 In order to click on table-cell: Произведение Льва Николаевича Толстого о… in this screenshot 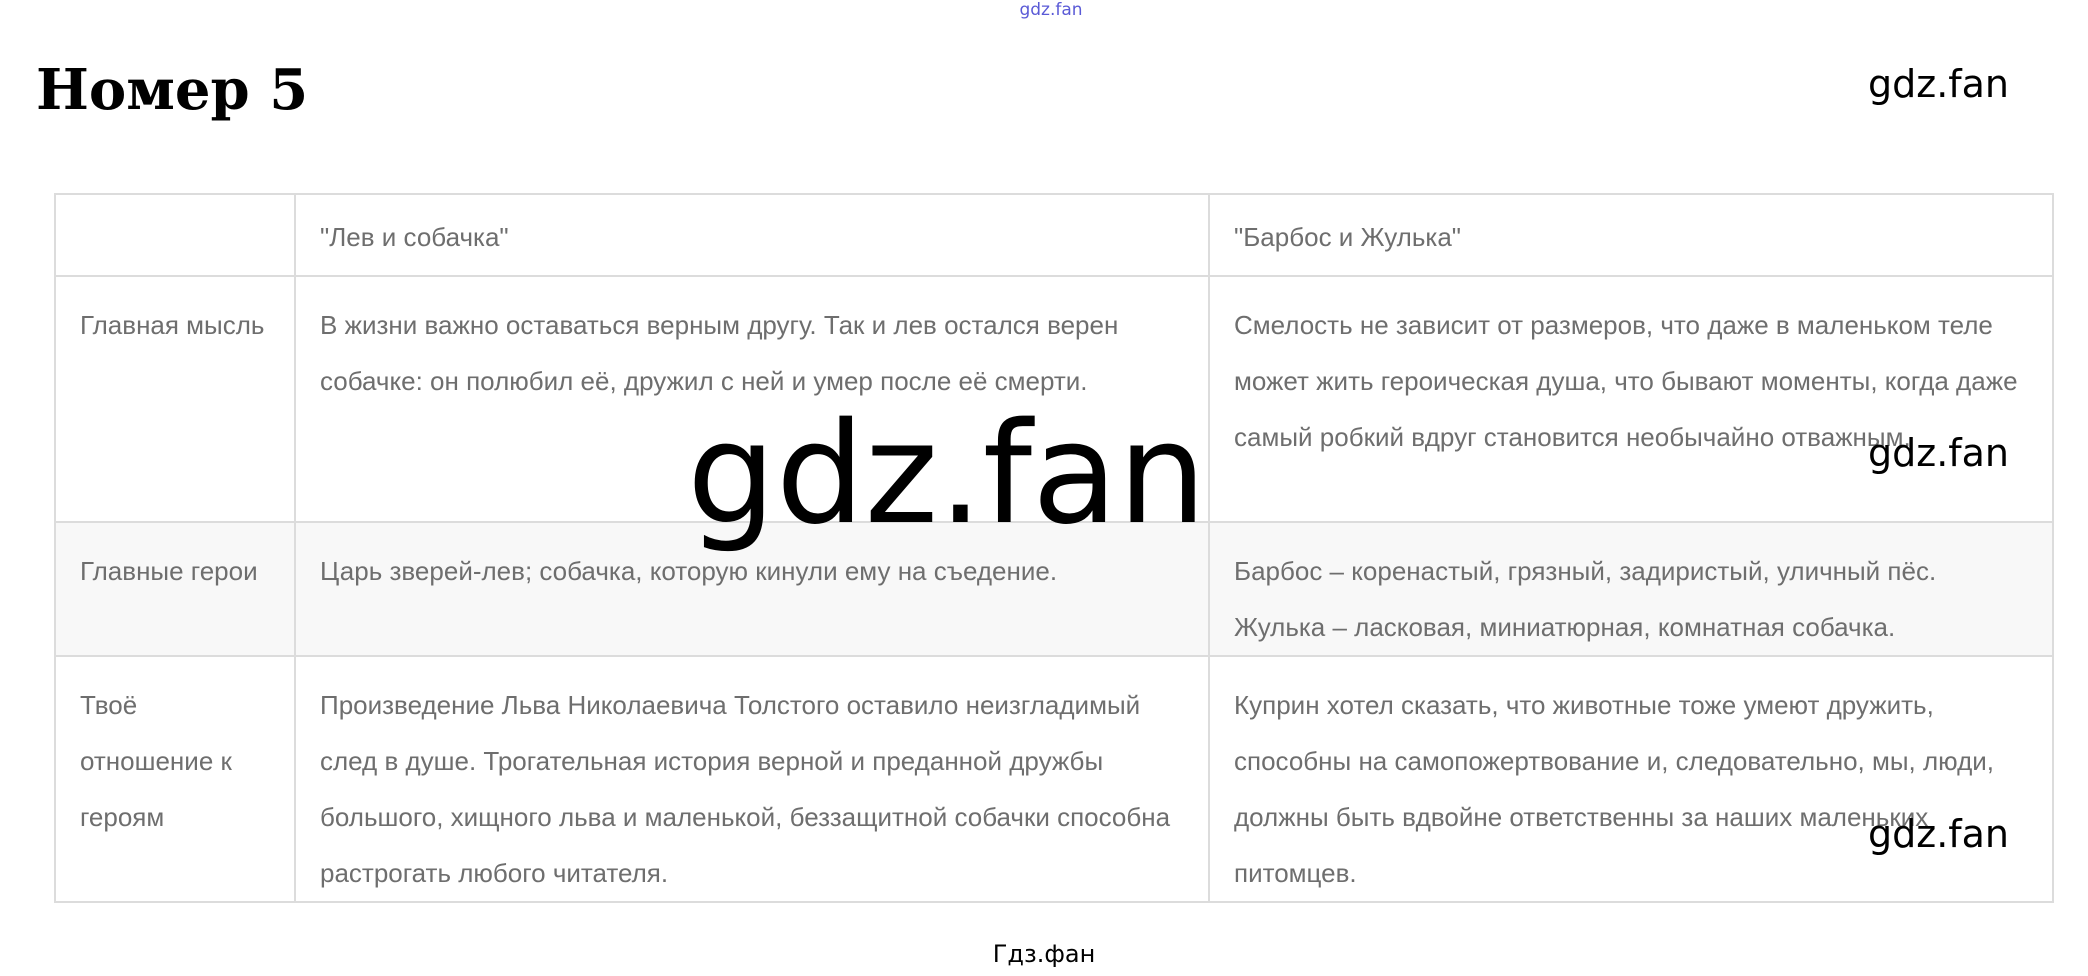, I will do `click(752, 779)`.